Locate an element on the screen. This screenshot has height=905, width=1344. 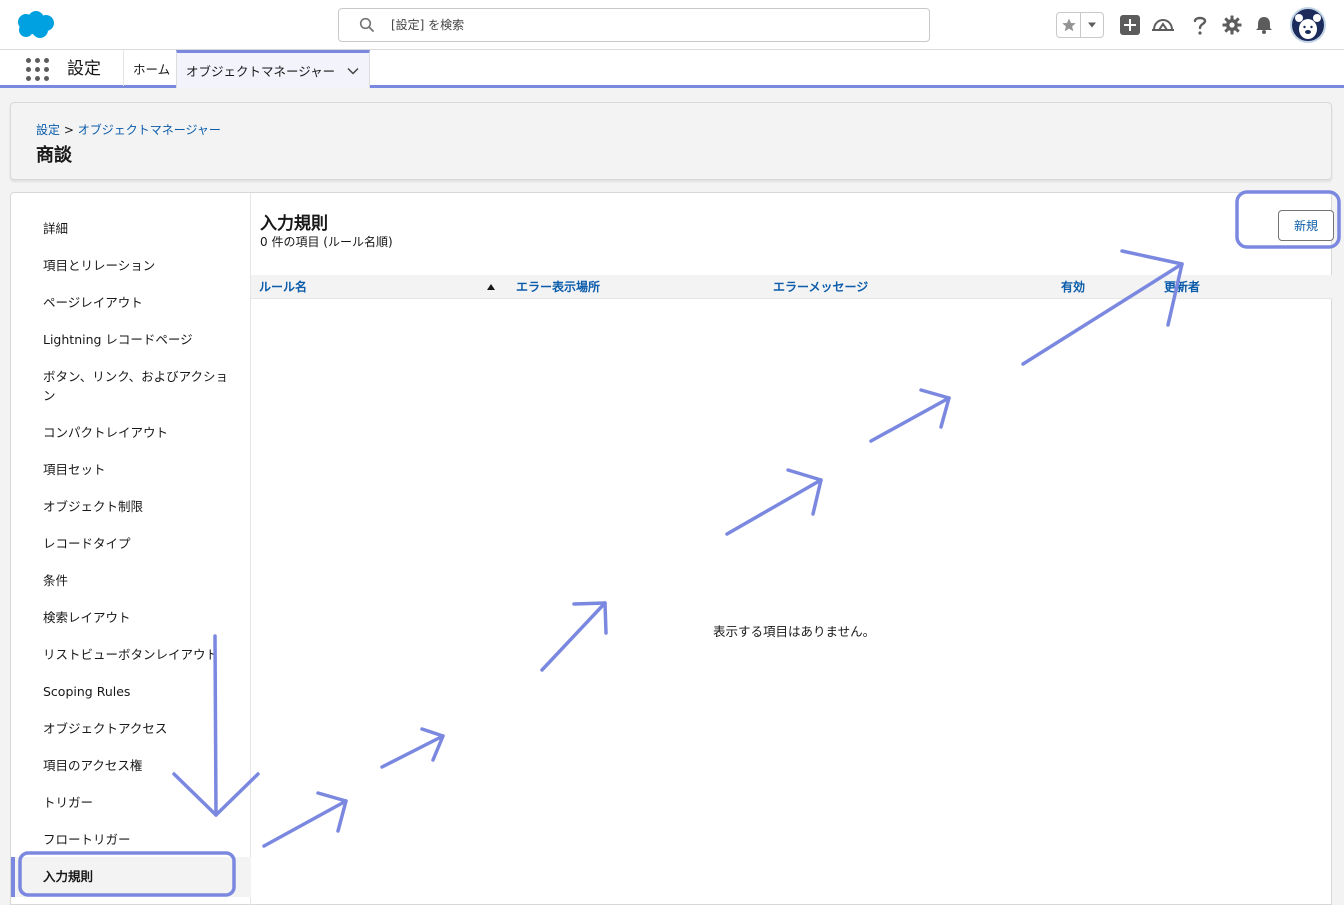
tab-home-label: ホーム is located at coordinates (152, 69).